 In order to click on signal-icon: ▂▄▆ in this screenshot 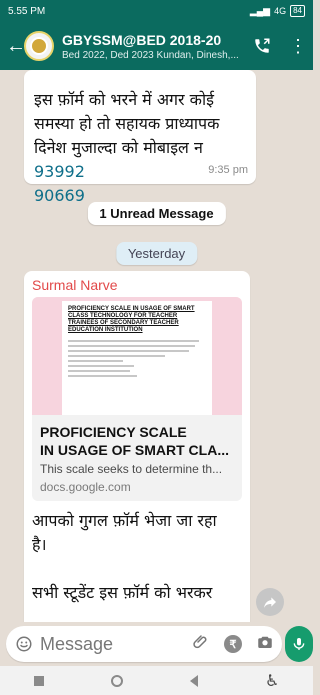, I will do `click(260, 10)`.